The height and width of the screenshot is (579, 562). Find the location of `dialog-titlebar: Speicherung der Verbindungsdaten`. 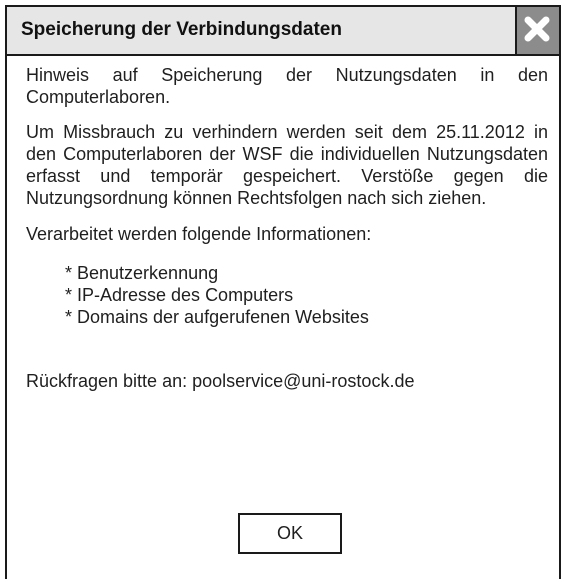

dialog-titlebar: Speicherung der Verbindungsdaten is located at coordinates (283, 31).